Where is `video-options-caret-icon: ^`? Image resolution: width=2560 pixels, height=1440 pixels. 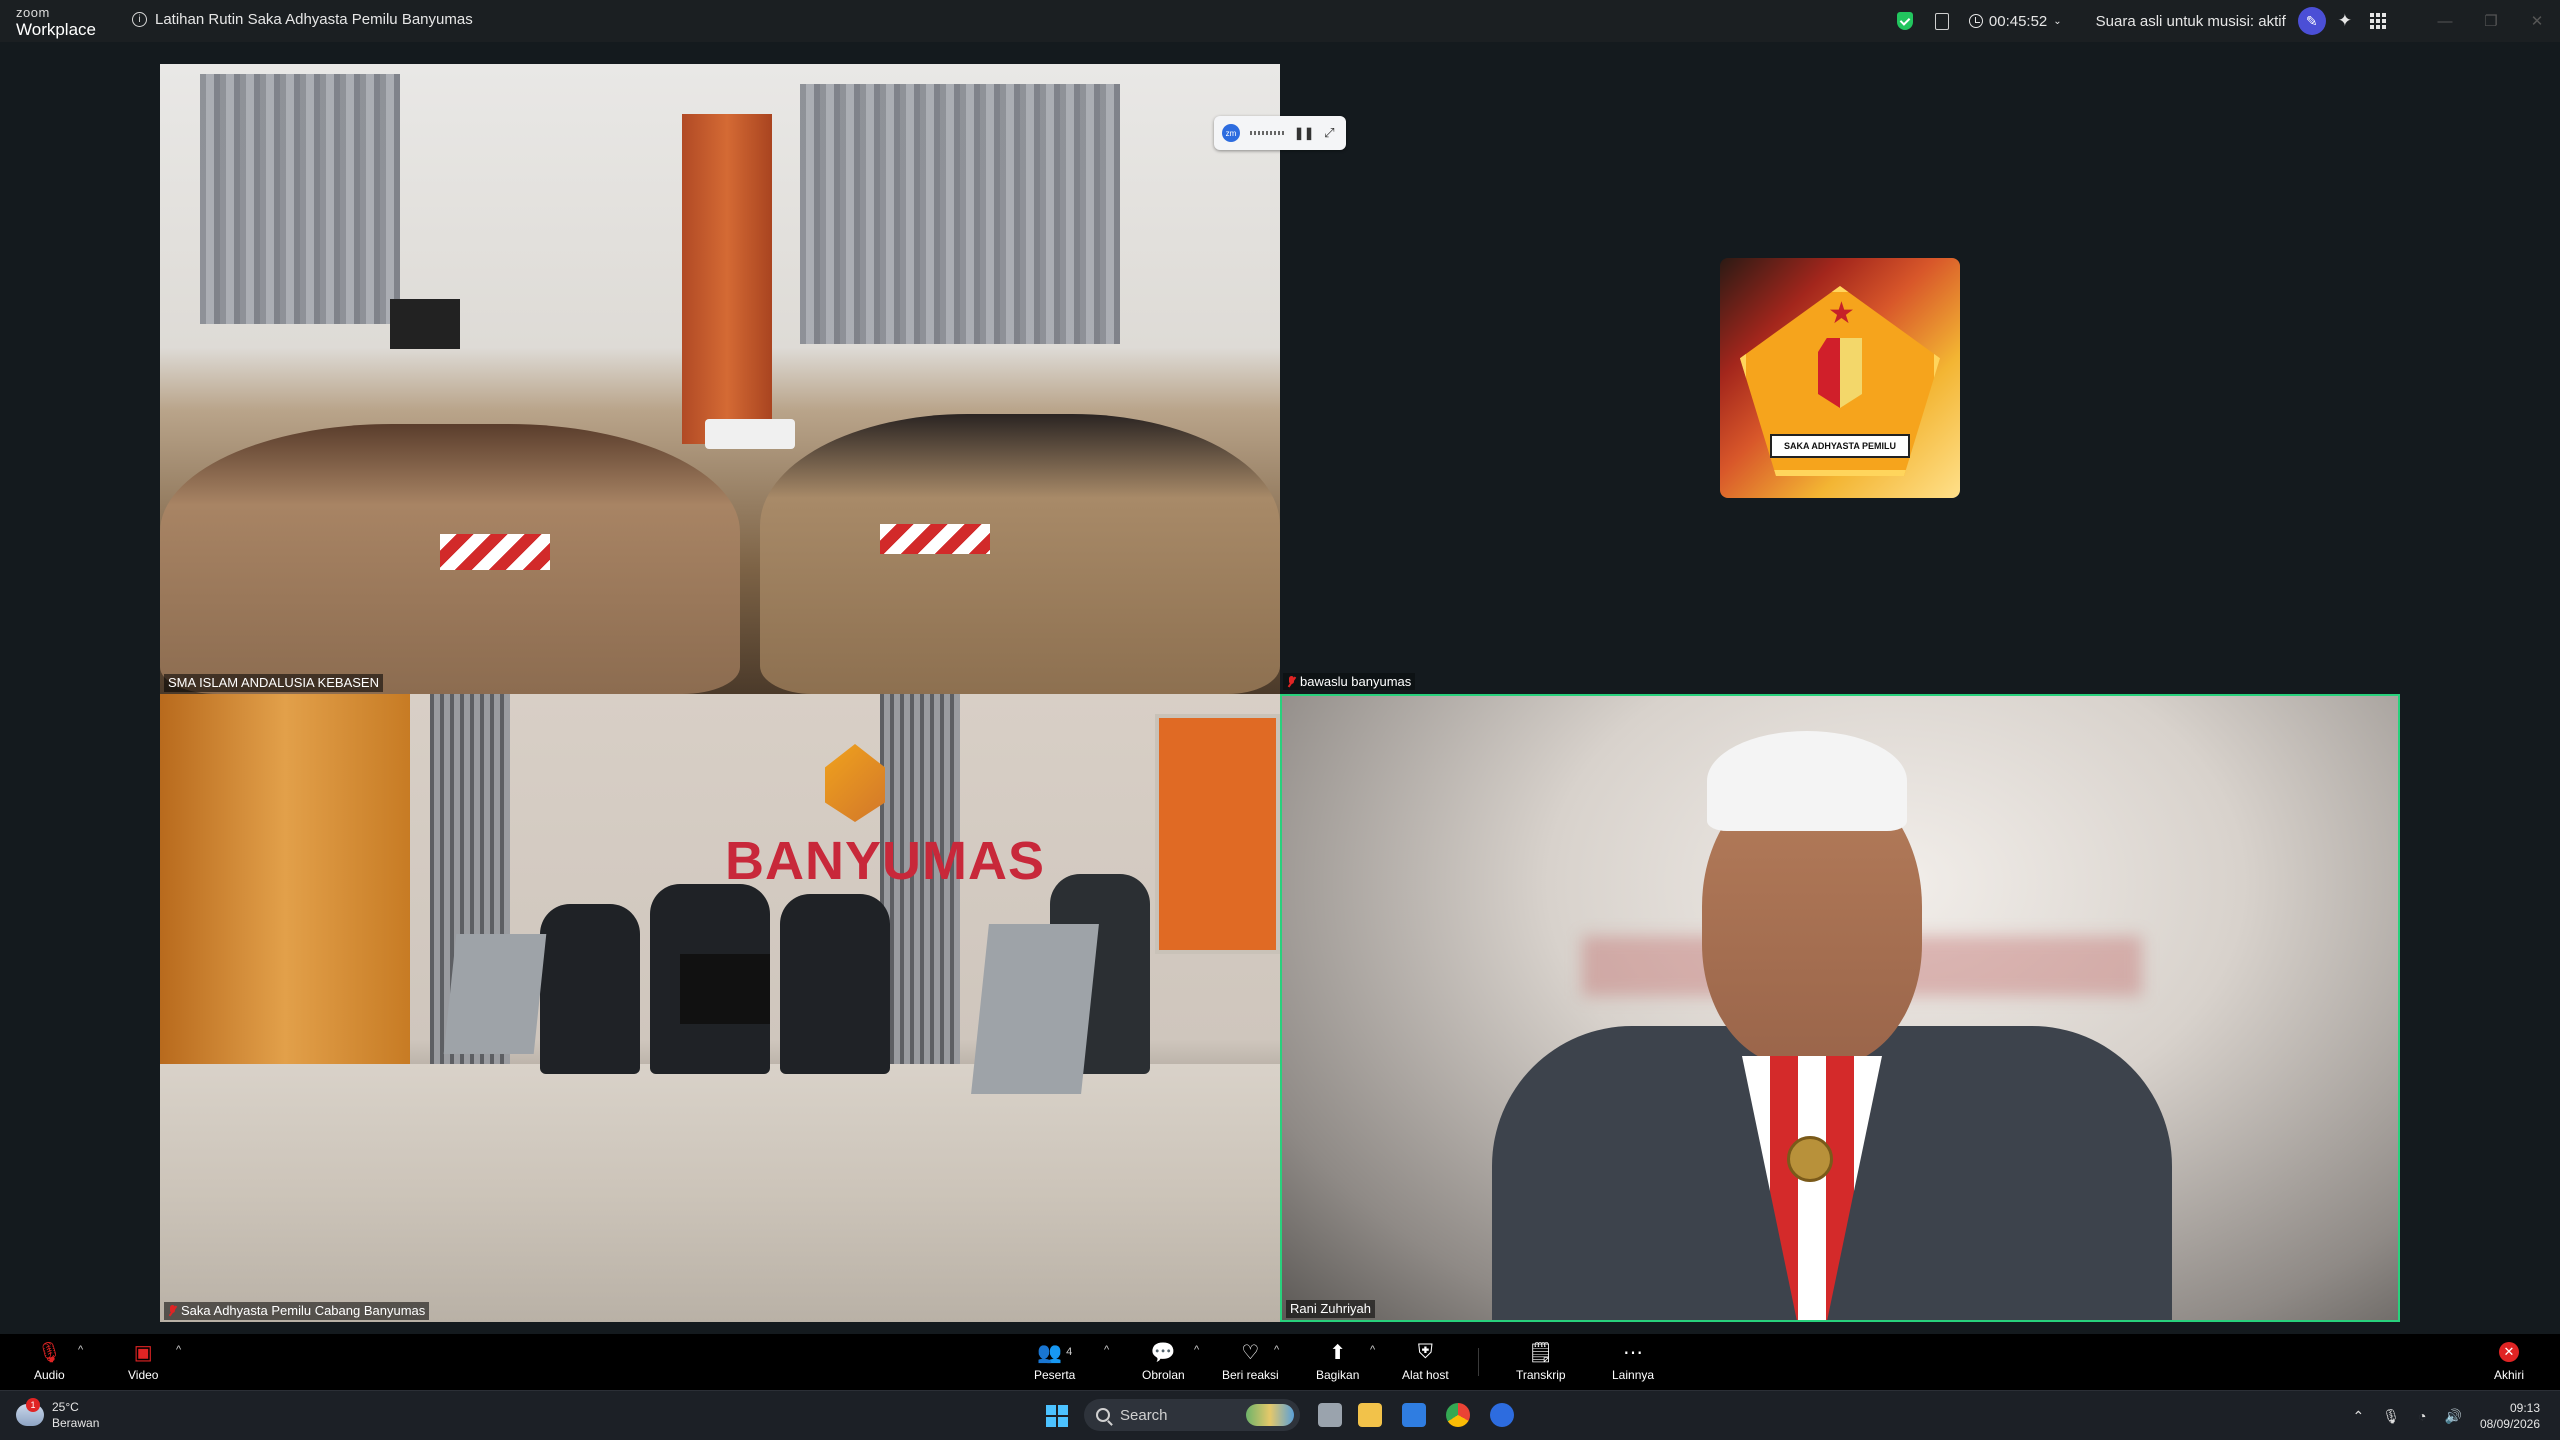
video-options-caret-icon: ^ is located at coordinates (178, 1350).